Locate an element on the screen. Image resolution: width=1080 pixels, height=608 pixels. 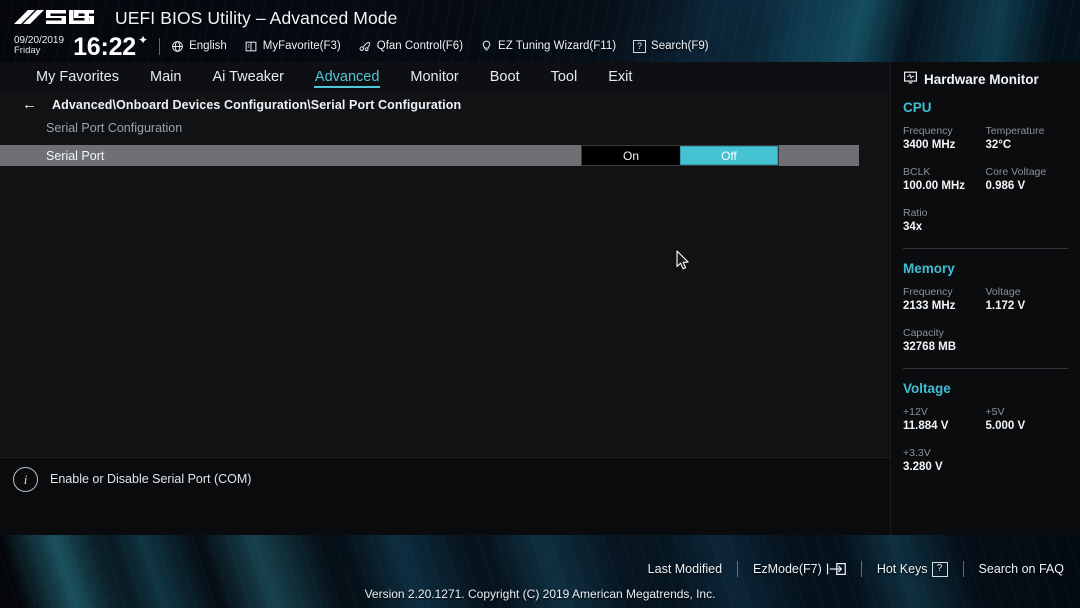
hwm-key: +3.3V is located at coordinates (917, 453).